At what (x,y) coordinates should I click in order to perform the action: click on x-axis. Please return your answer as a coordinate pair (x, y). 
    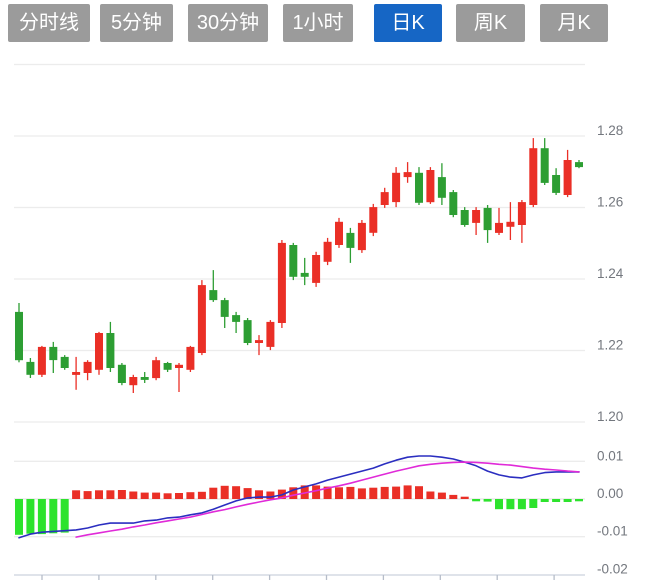
    Looking at the image, I should click on (299, 577).